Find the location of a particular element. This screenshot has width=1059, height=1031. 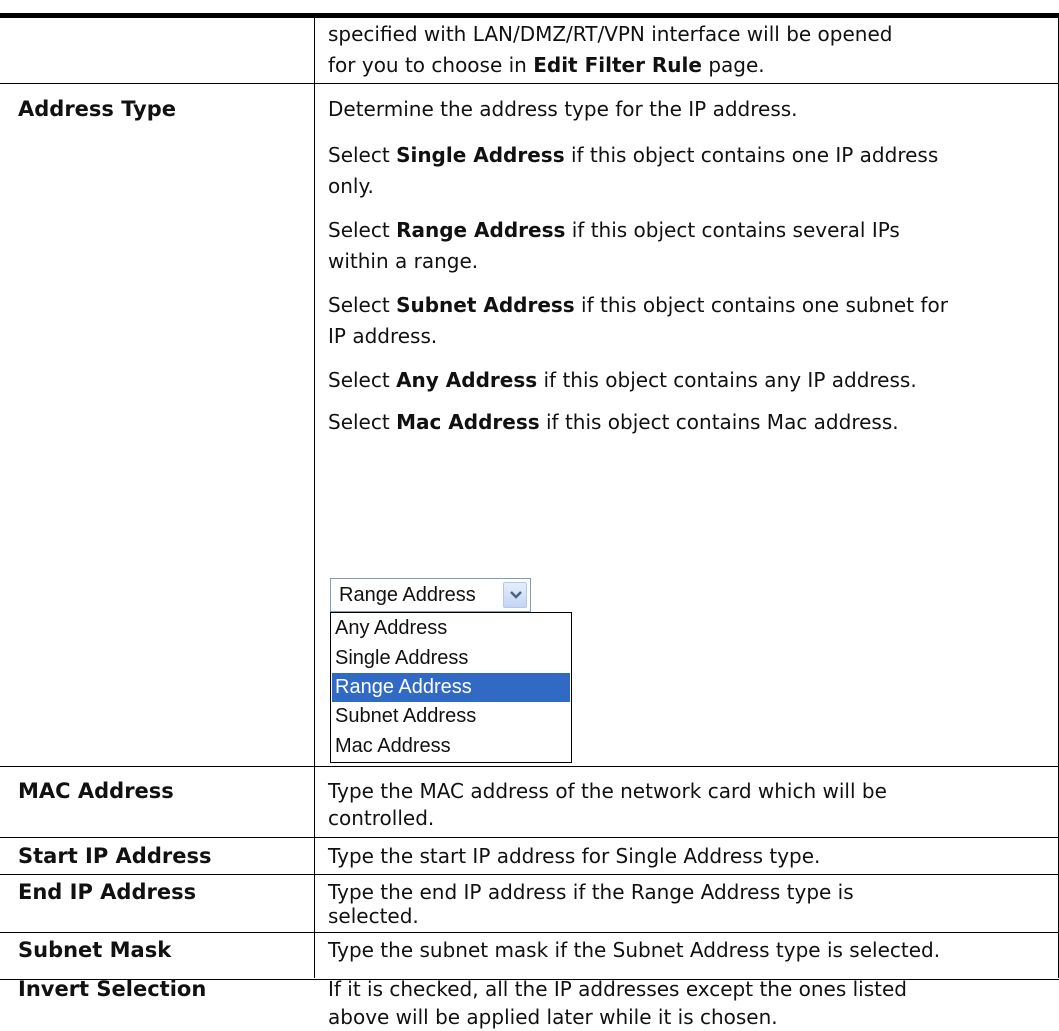

edit-filter-rule-term: Edit Filter Rule is located at coordinates (617, 65).